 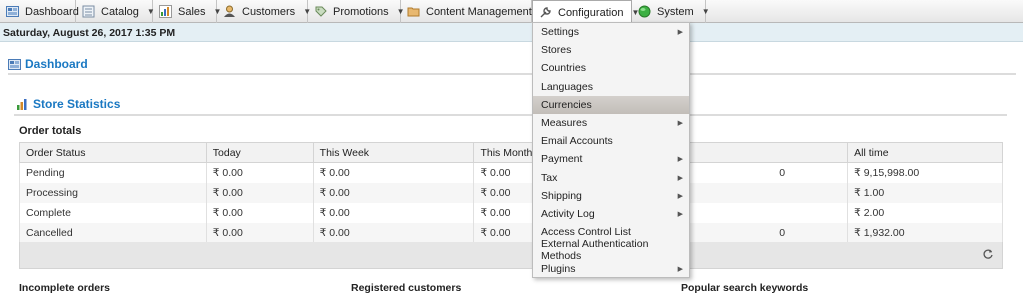 I want to click on nav-promotions: Promotions ▼, so click(x=356, y=11).